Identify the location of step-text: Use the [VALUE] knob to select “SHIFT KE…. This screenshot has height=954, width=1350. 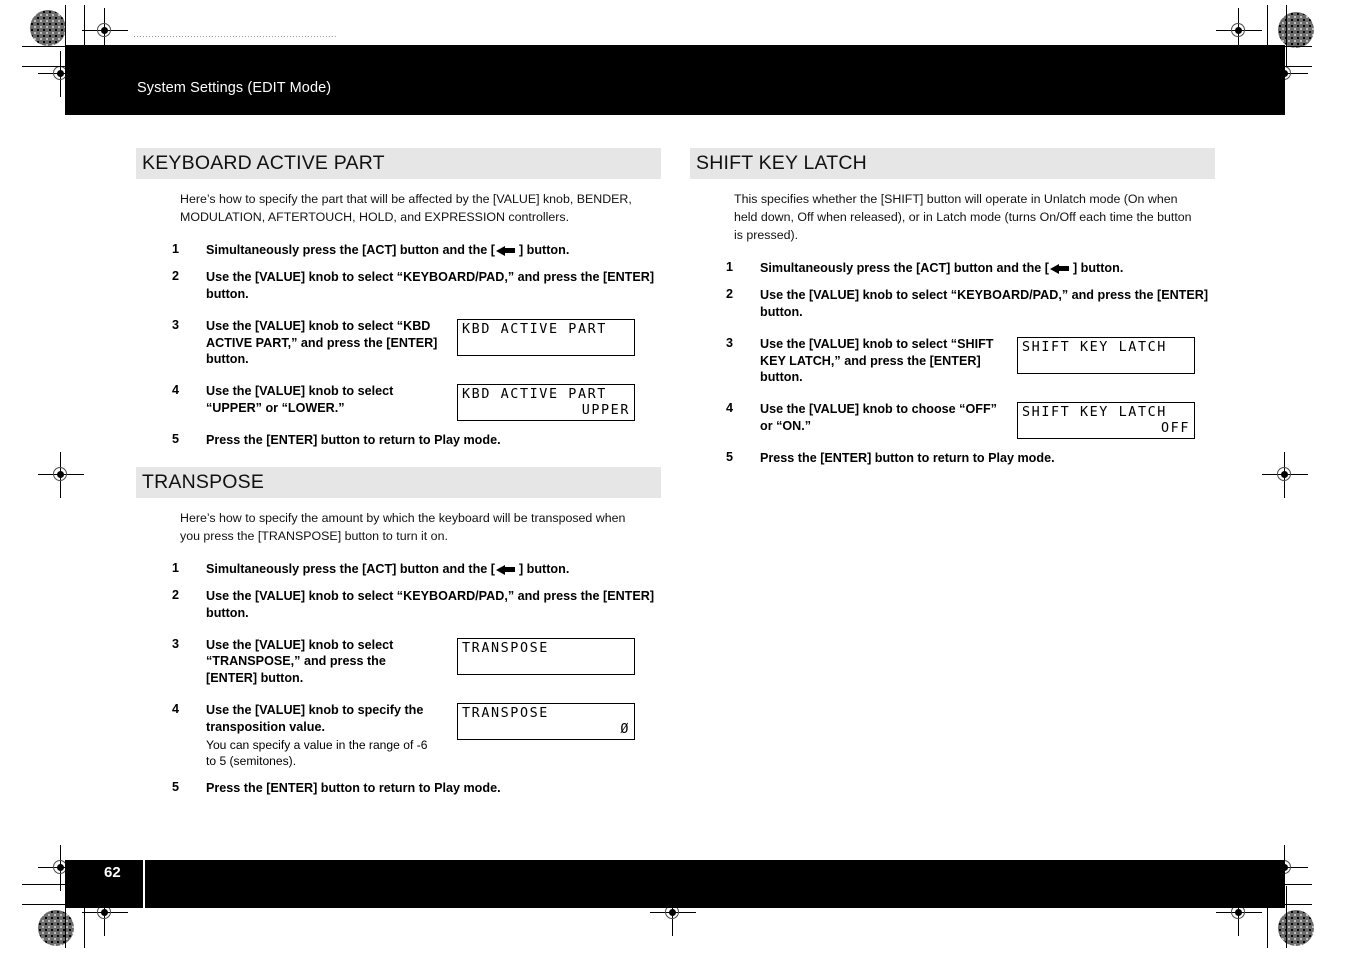
(877, 361).